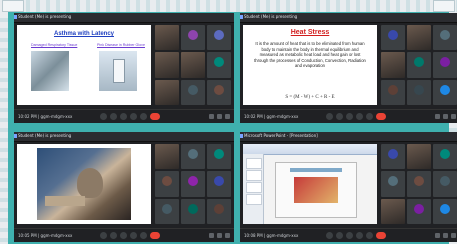 This screenshot has width=457, height=244. I want to click on slide-caption-left: Damaged Respiratory Tissue, so click(54, 45).